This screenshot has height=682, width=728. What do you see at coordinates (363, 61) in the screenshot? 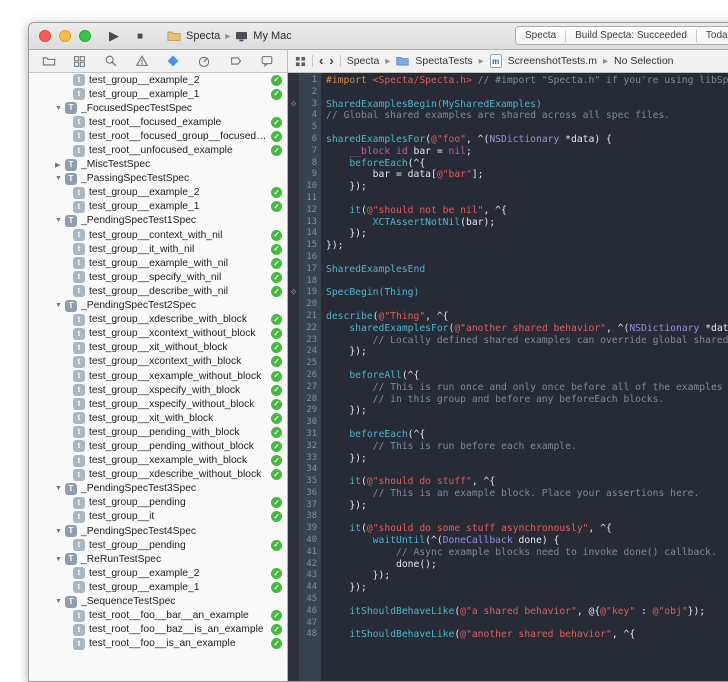
I see `breadcrumb-project: Specta` at bounding box center [363, 61].